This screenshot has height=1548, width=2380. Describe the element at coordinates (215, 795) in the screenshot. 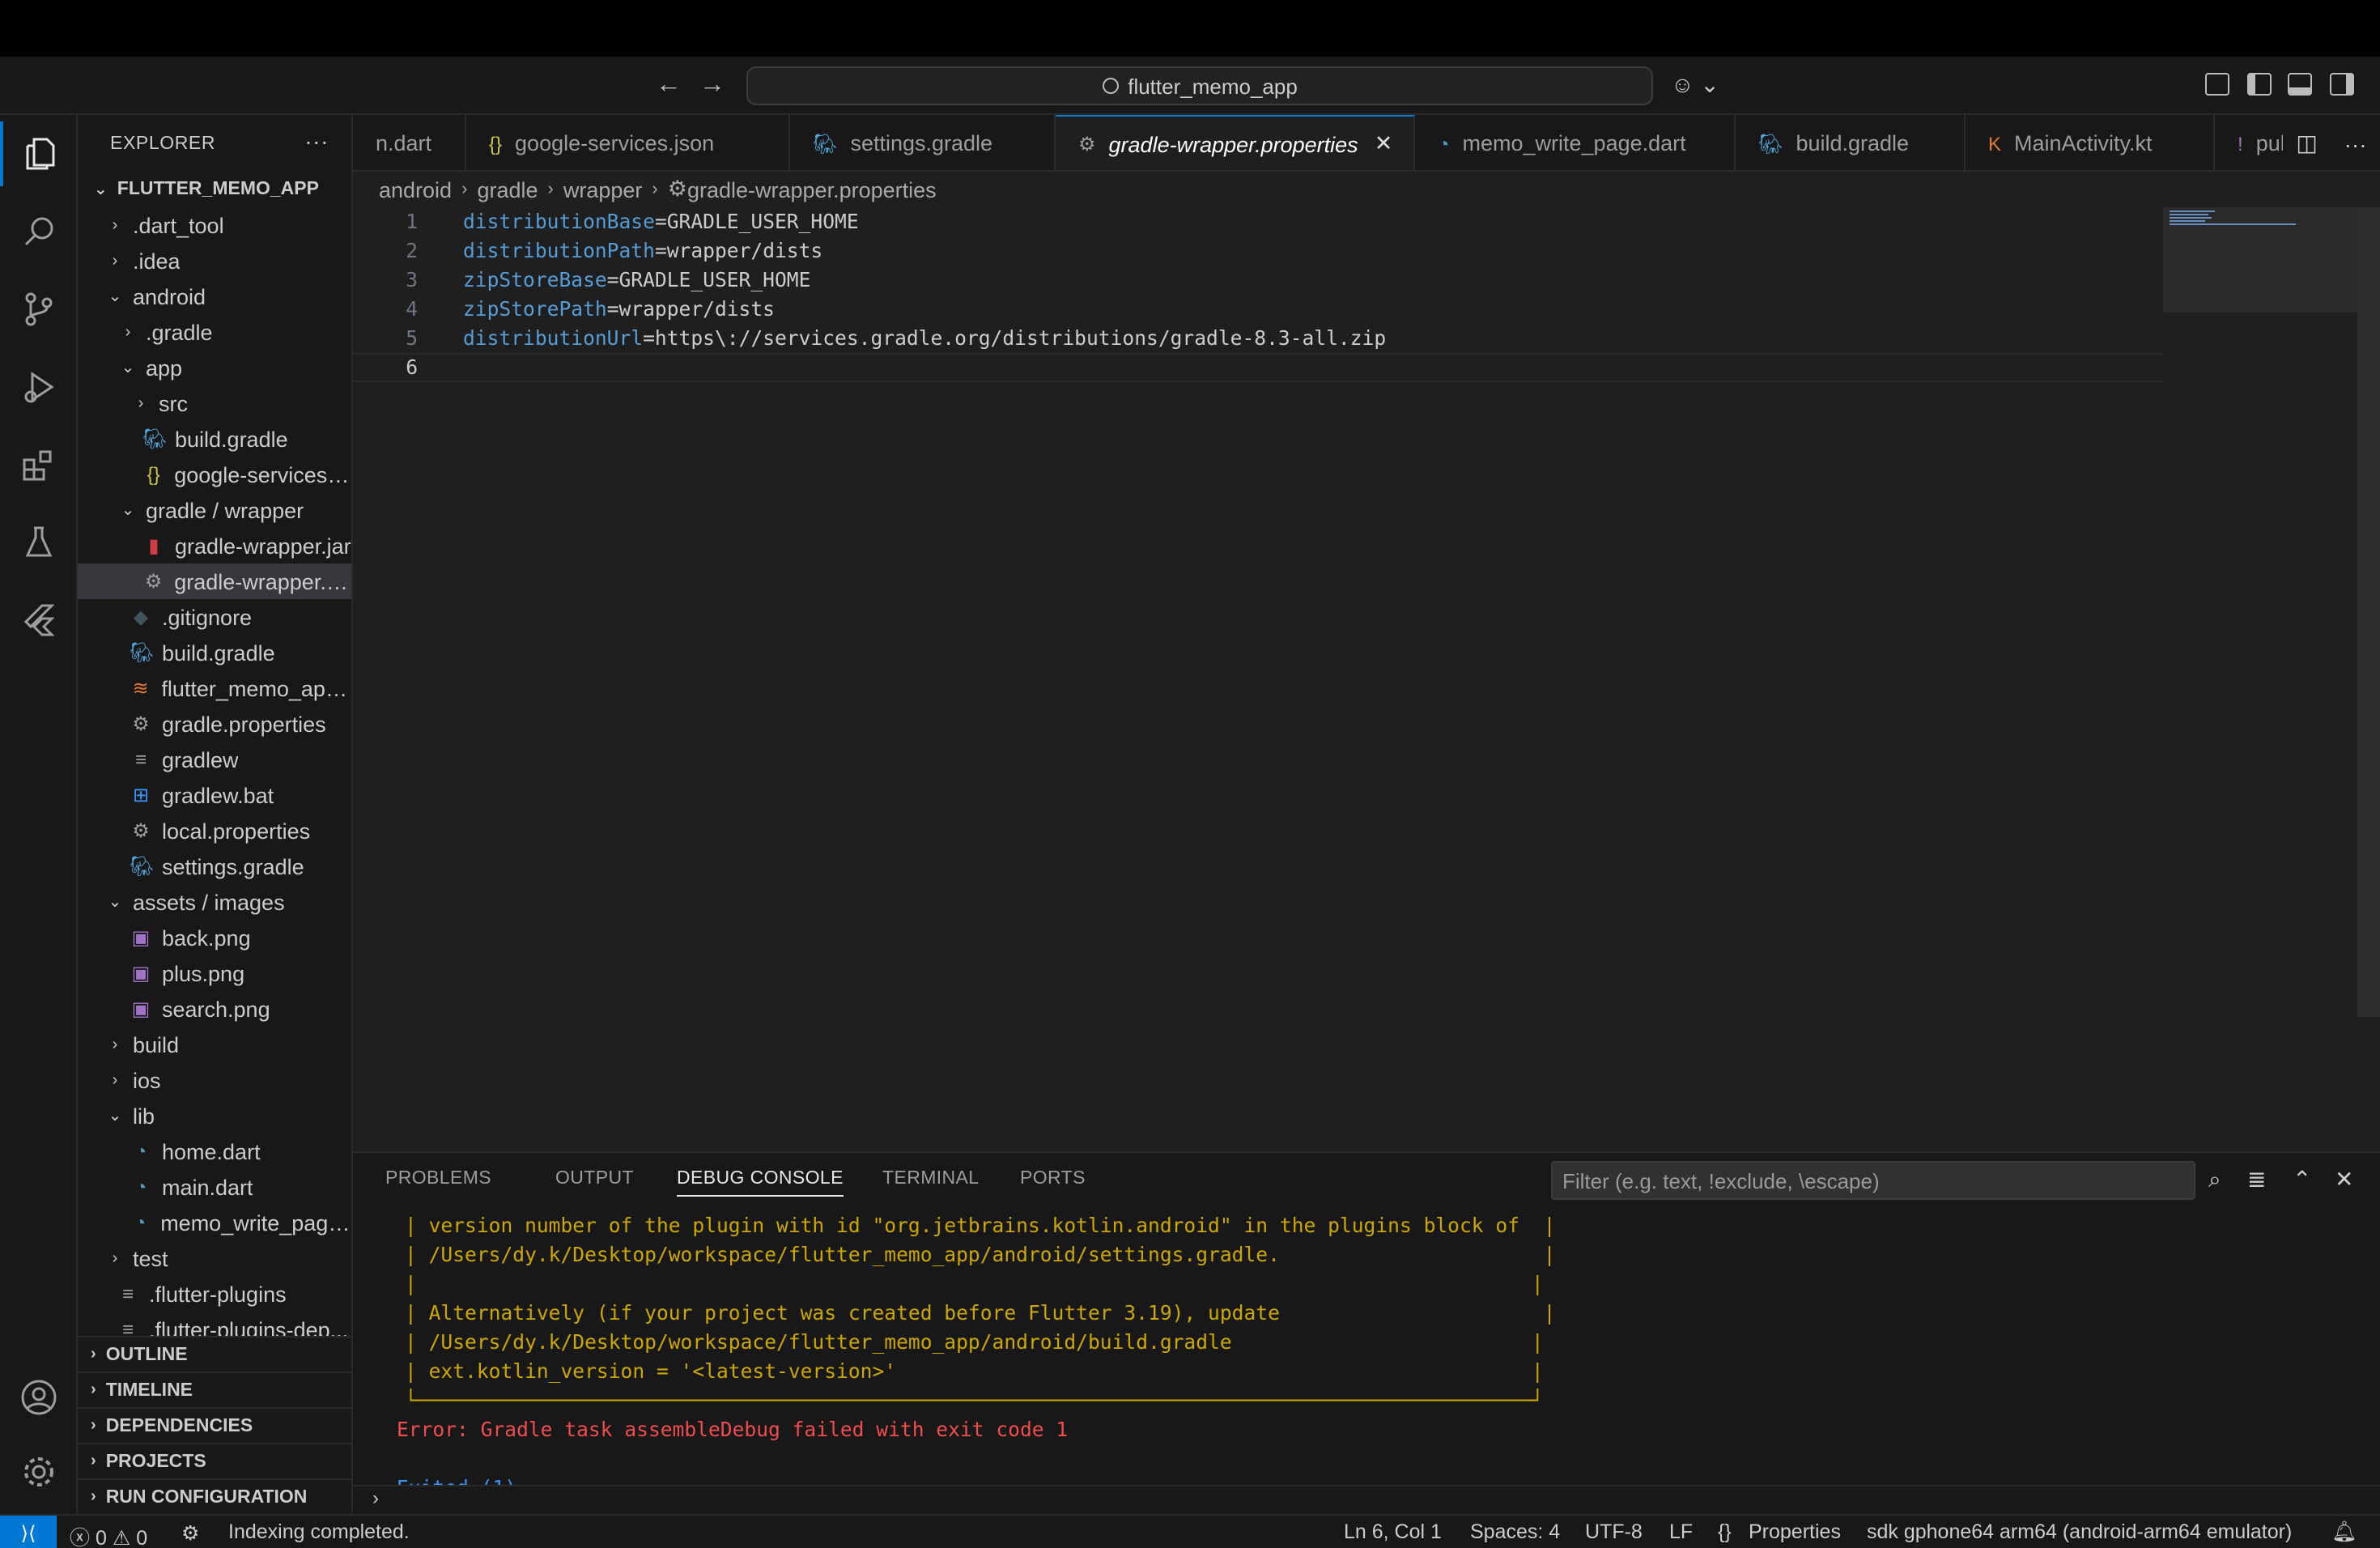

I see `tree-item: ⊞ gradlew.bat` at that location.